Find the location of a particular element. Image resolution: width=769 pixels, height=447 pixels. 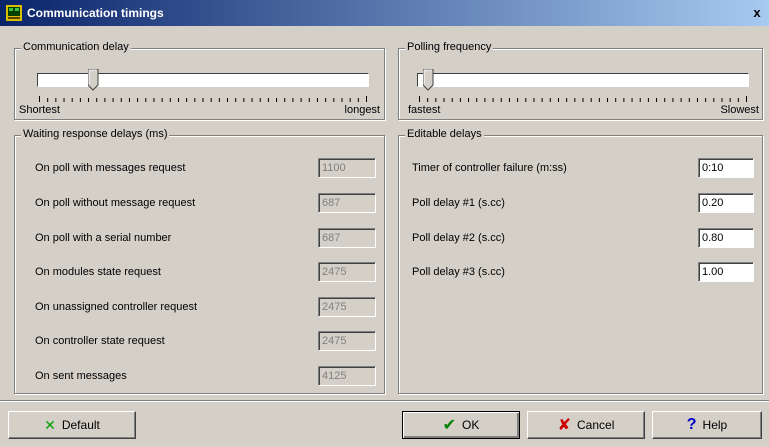

communication-delay-track is located at coordinates (203, 80).